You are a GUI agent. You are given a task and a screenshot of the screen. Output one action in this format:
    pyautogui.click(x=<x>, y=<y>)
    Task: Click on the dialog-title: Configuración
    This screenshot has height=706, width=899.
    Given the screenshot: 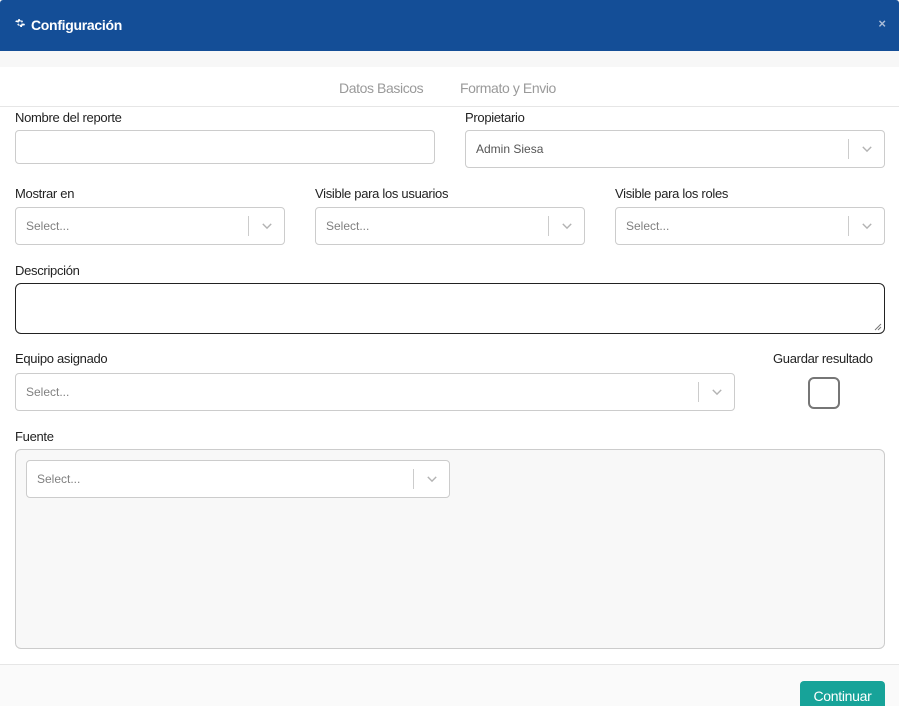 What is the action you would take?
    pyautogui.click(x=68, y=25)
    